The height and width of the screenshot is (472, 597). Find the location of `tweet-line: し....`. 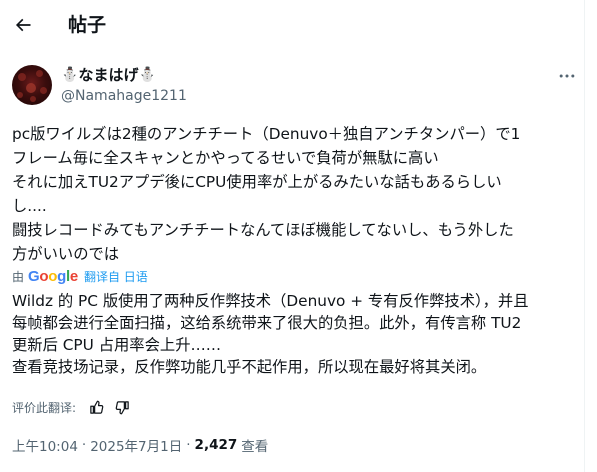

tweet-line: し.... is located at coordinates (29, 206).